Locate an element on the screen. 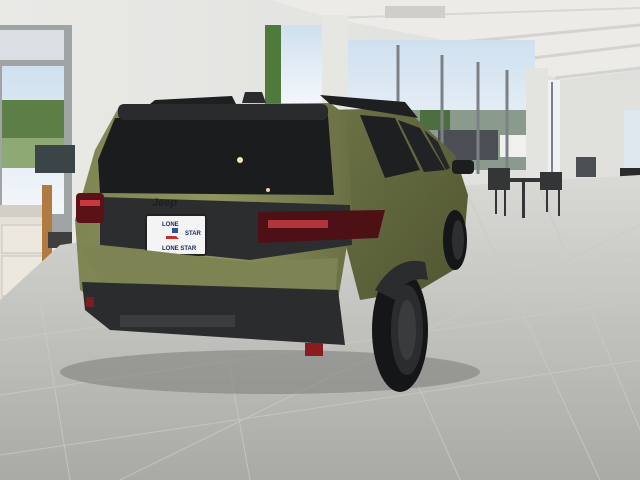 Image resolution: width=640 pixels, height=480 pixels. trash-bin is located at coordinates (586, 167).